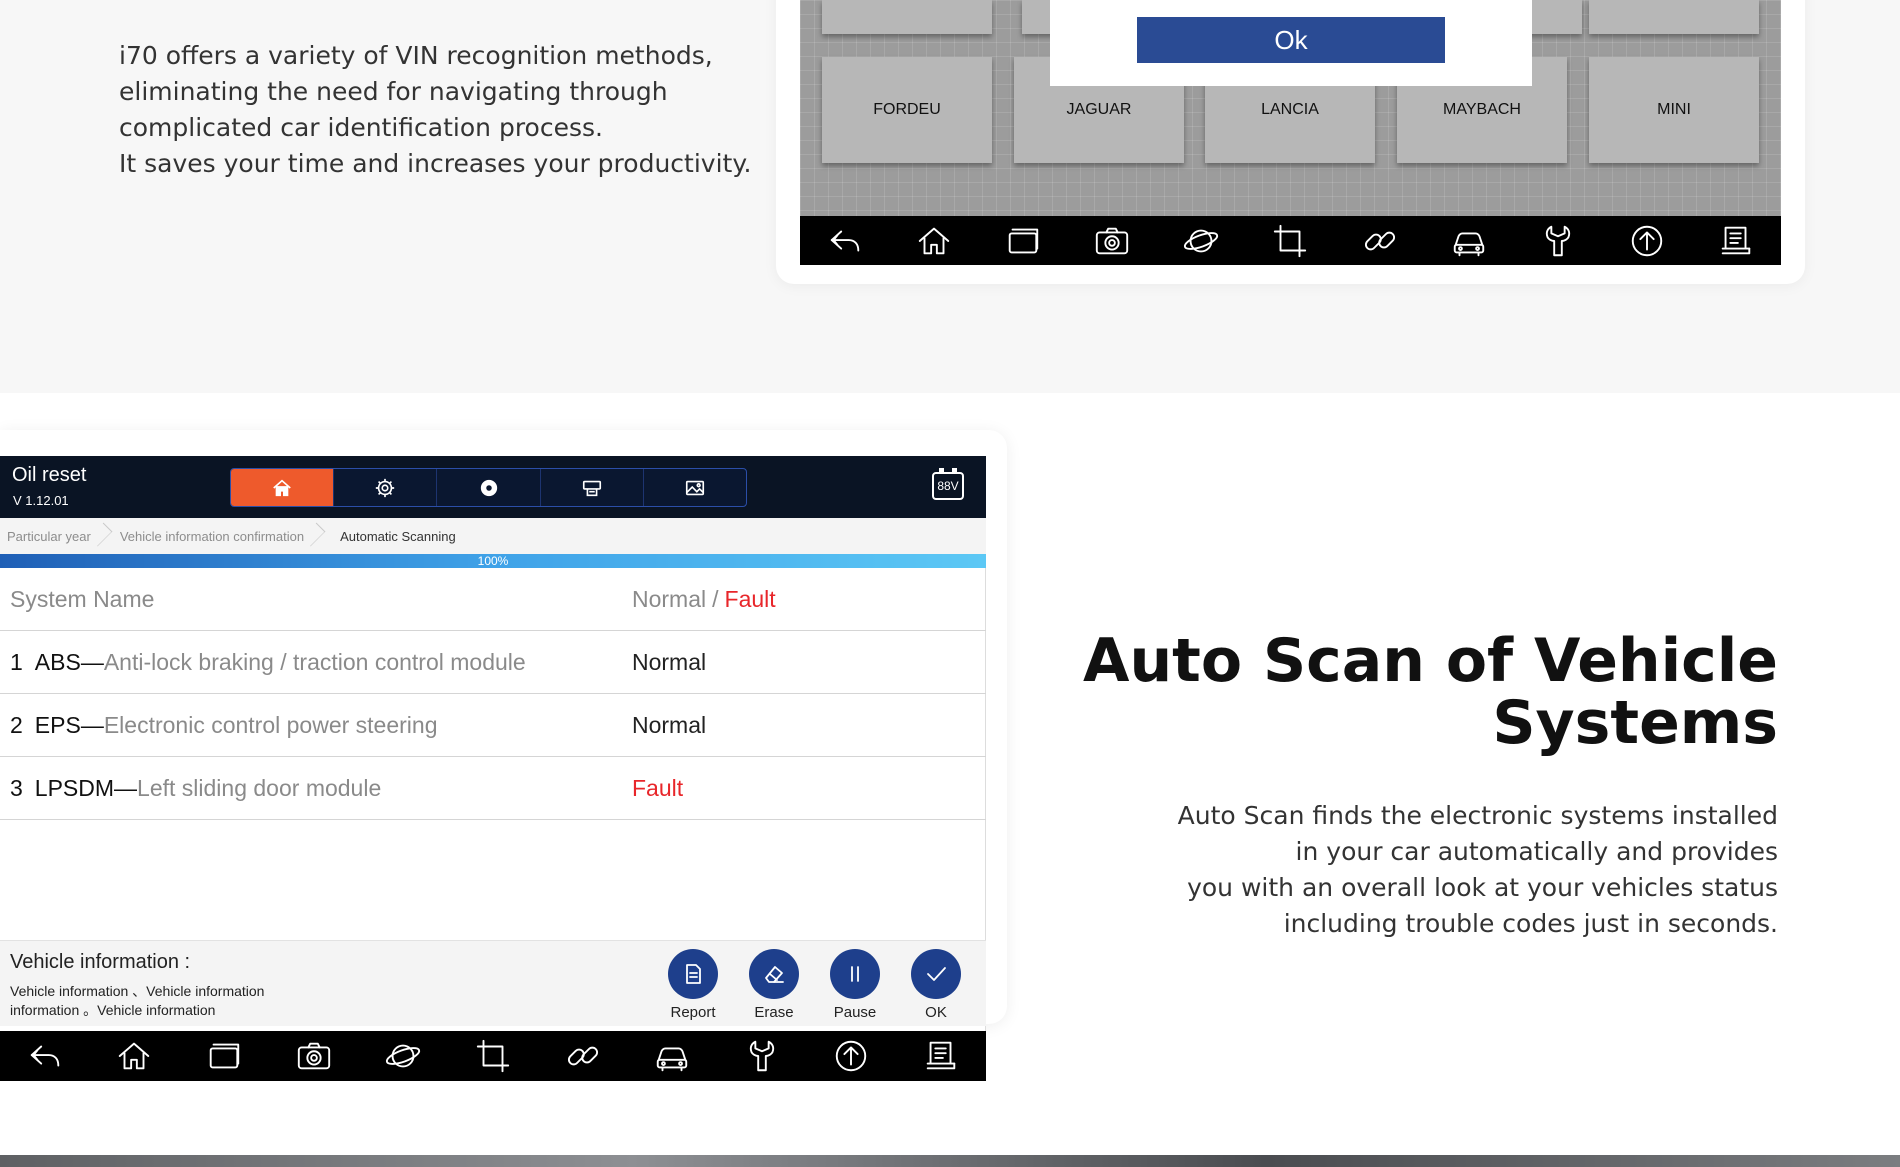 Image resolution: width=1900 pixels, height=1167 pixels. Describe the element at coordinates (270, 724) in the screenshot. I see `system-description: Electronic control power steering` at that location.